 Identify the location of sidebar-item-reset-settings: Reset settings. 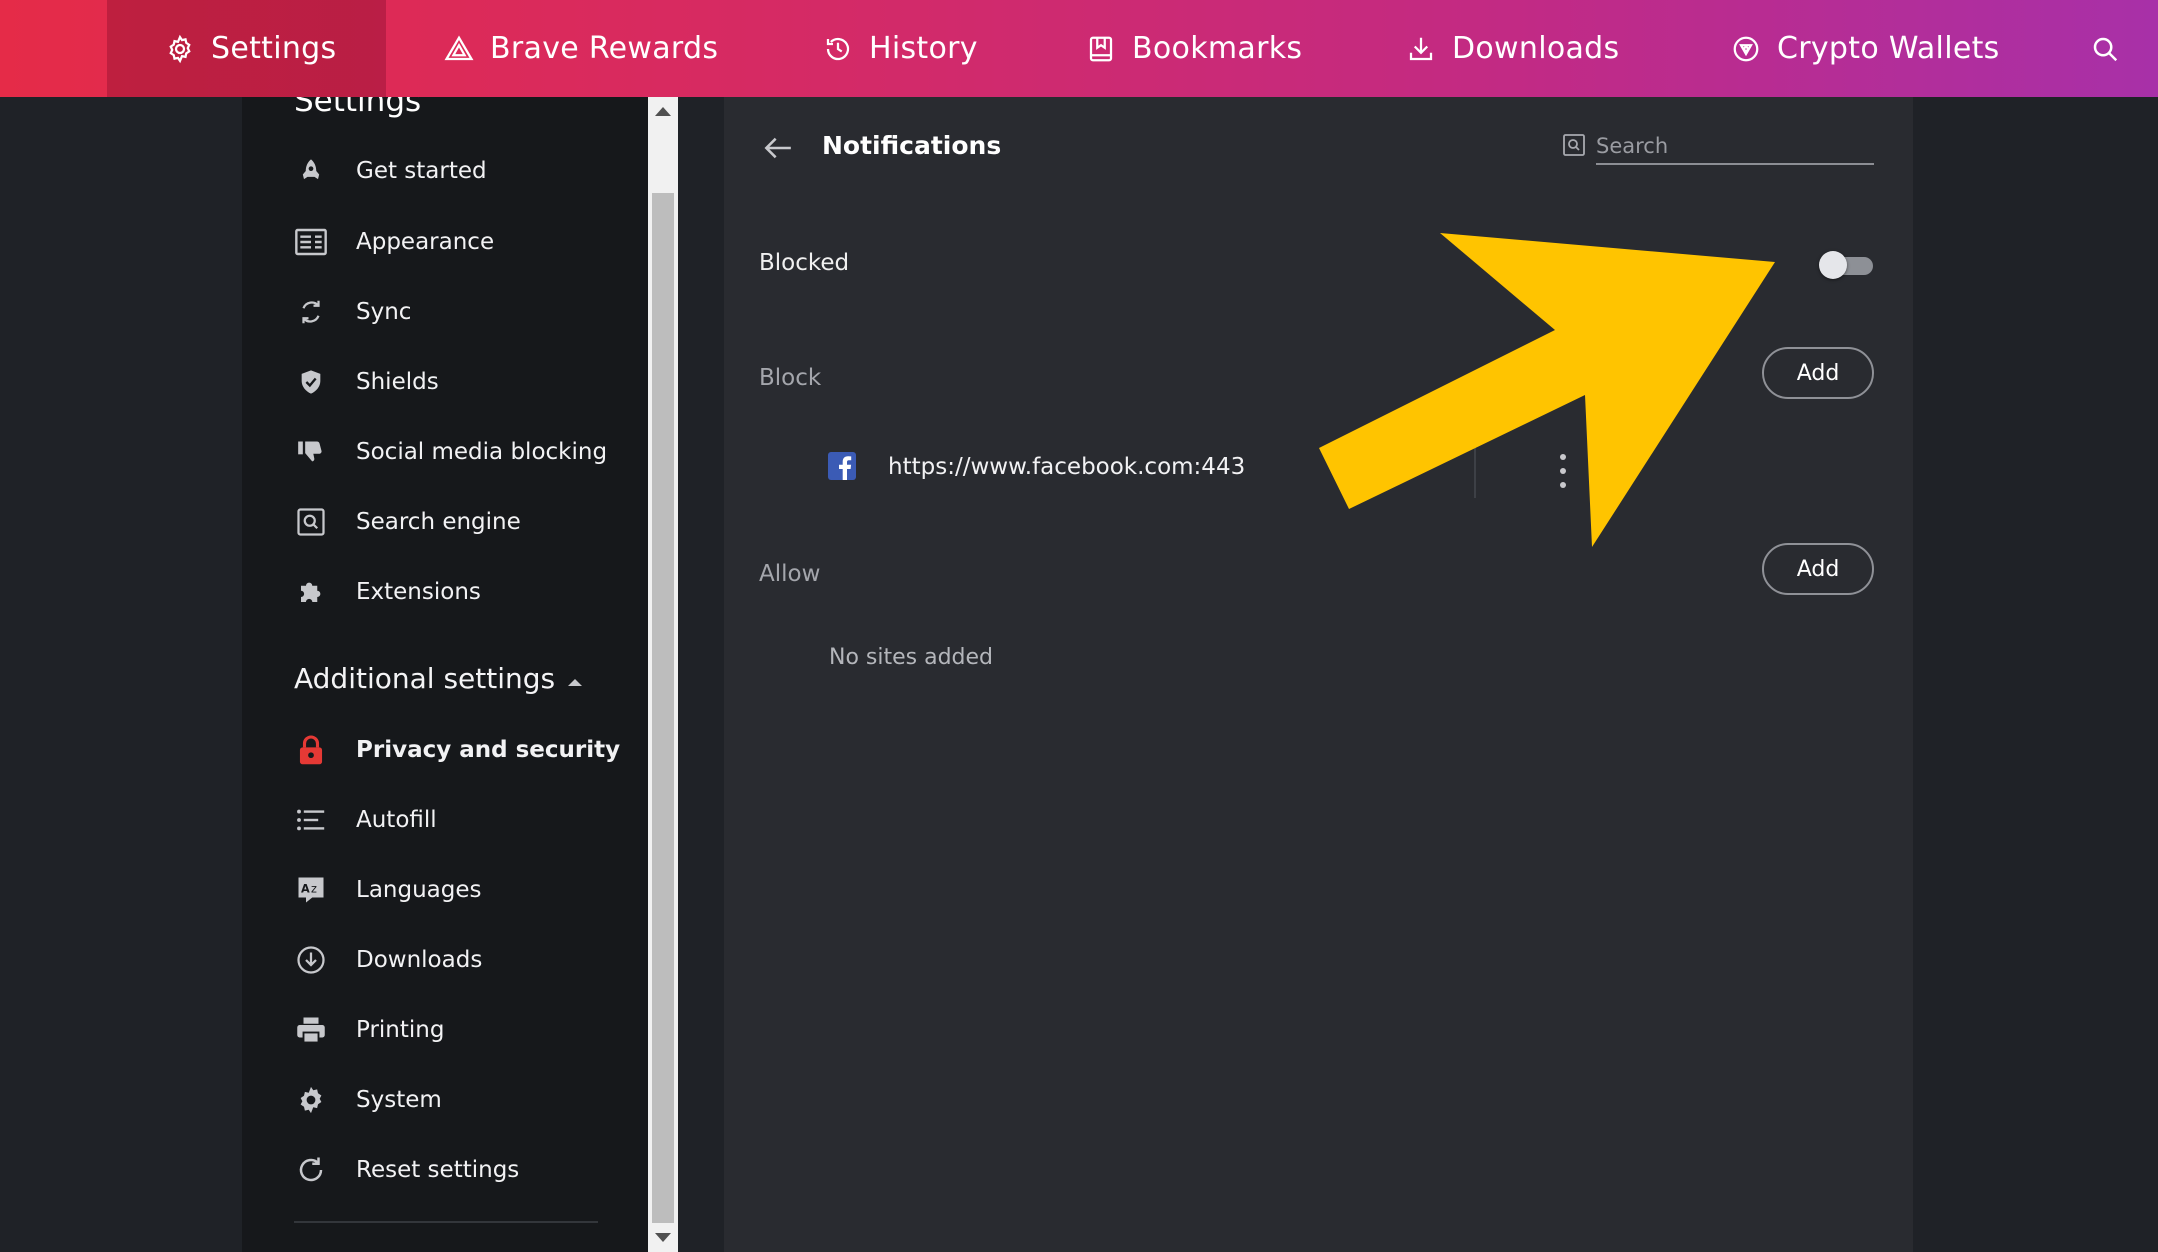
(406, 1170).